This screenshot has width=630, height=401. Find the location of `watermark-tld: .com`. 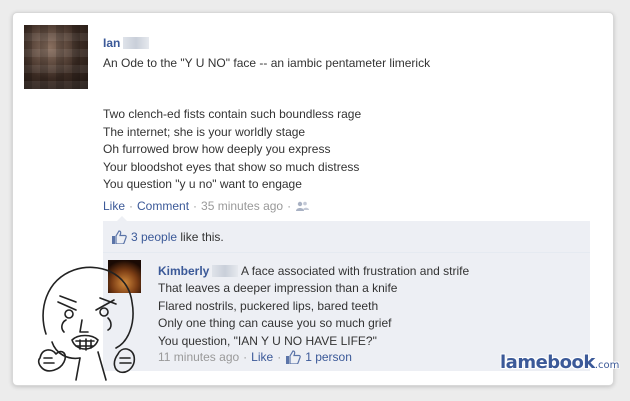

watermark-tld: .com is located at coordinates (607, 365).